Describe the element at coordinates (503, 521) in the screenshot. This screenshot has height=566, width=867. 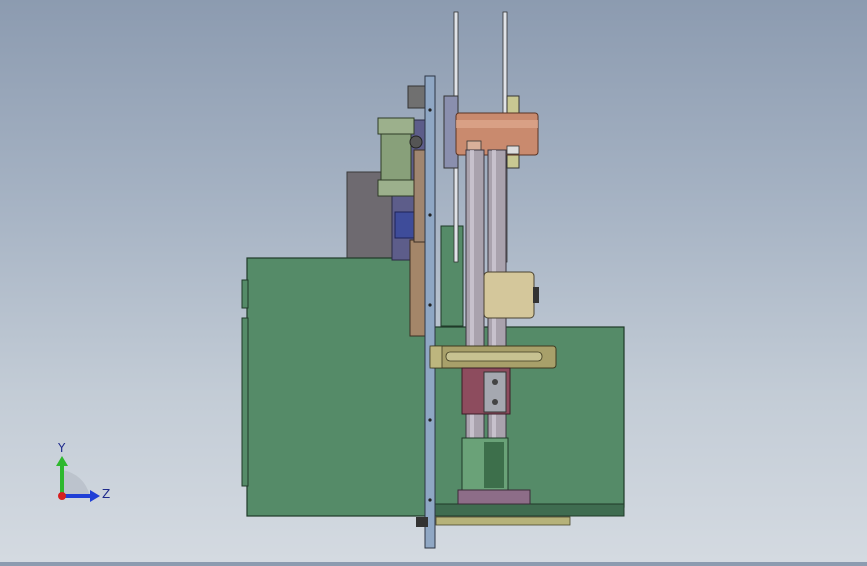
I see `threaded-rod` at that location.